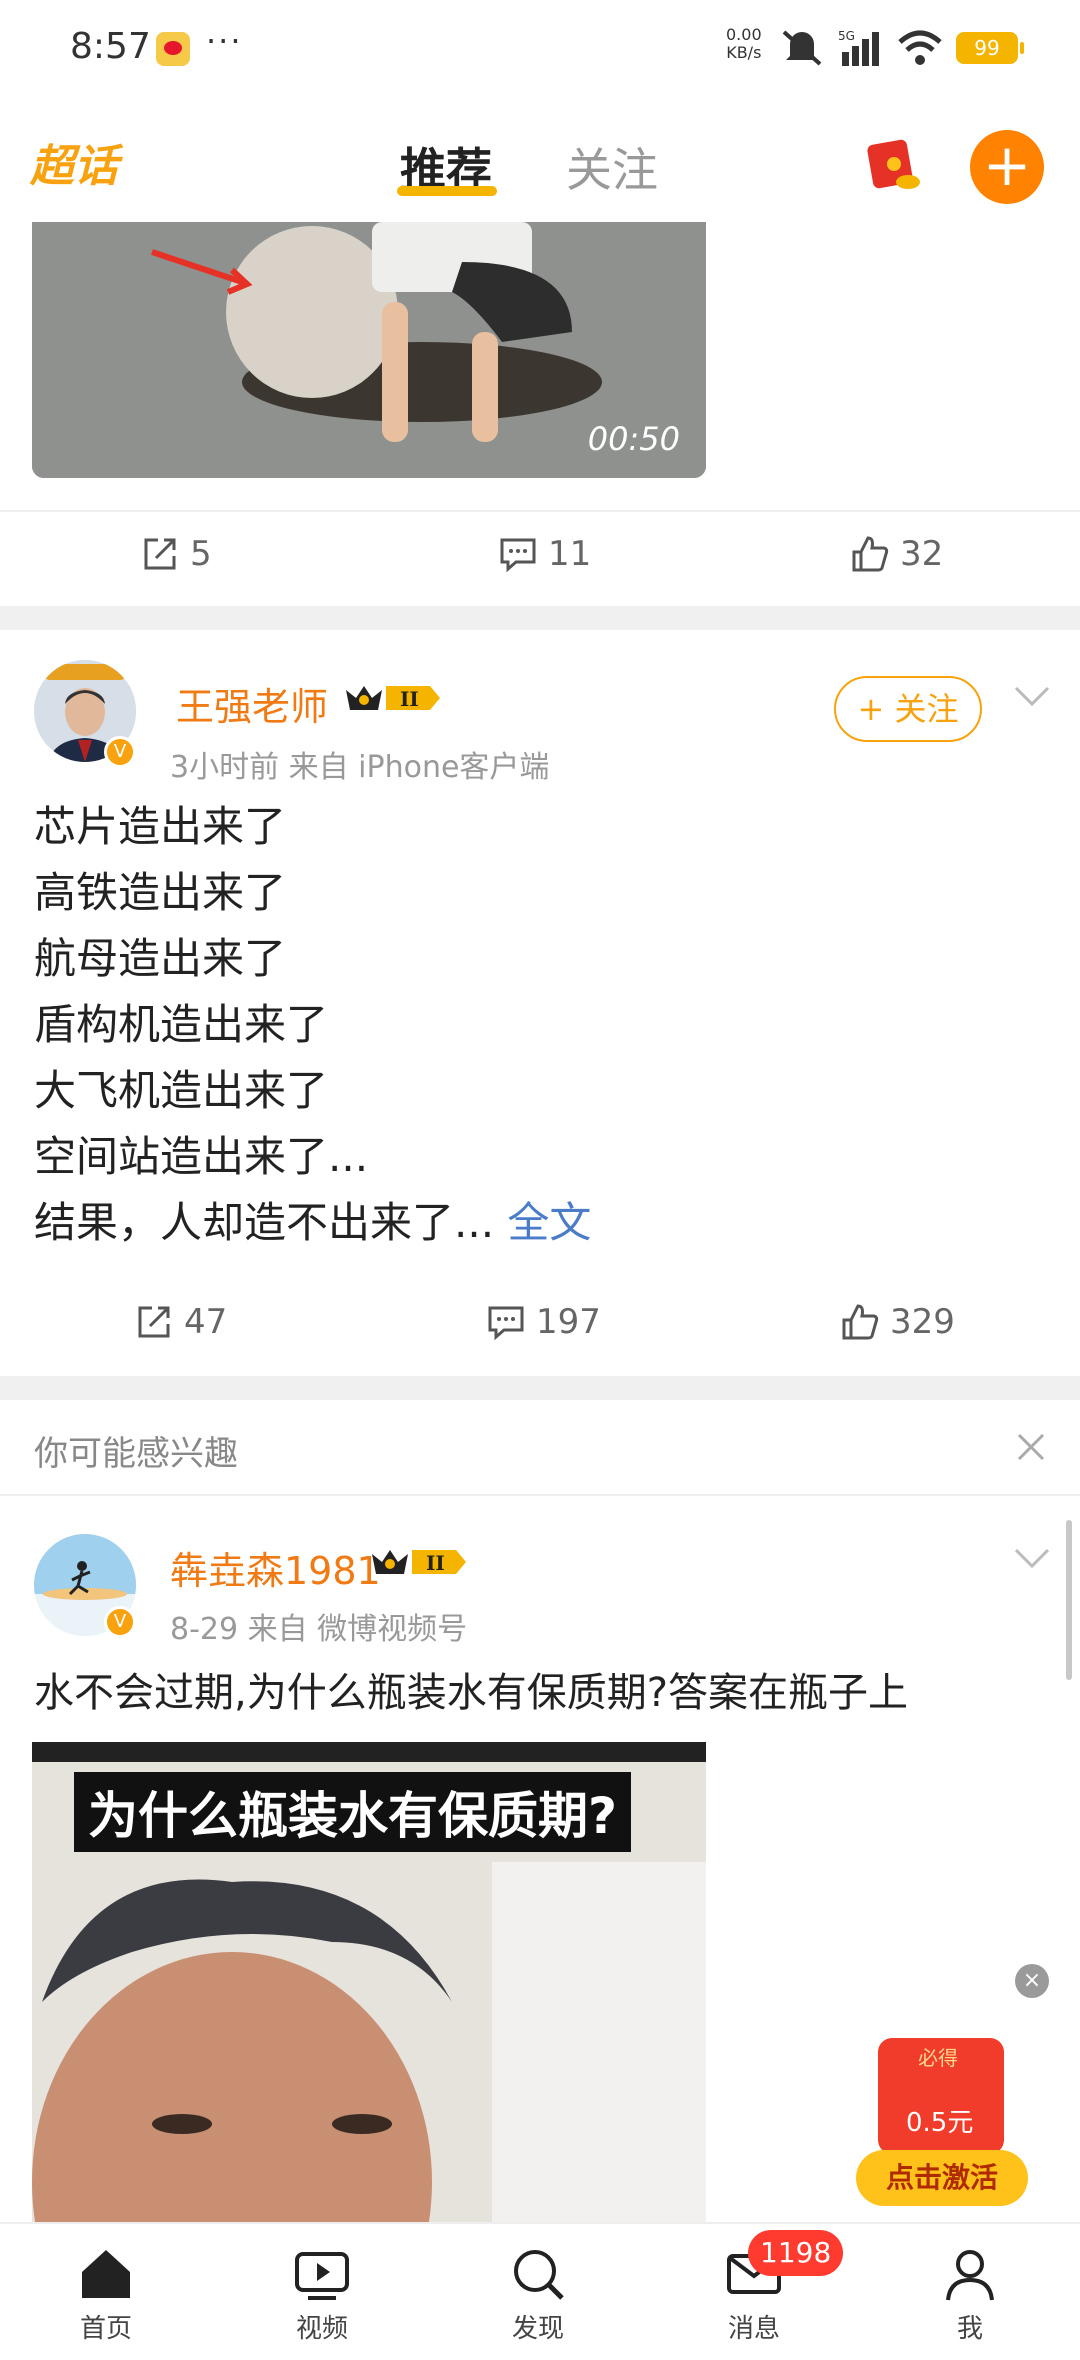 This screenshot has width=1080, height=2360. I want to click on section-title: 你可能感兴趣, so click(136, 1454).